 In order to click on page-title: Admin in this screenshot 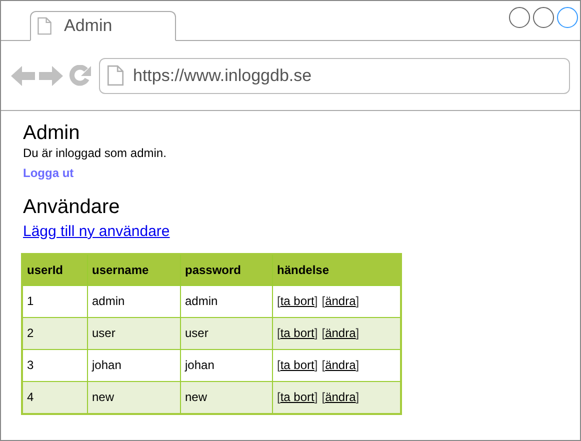, I will do `click(52, 133)`.